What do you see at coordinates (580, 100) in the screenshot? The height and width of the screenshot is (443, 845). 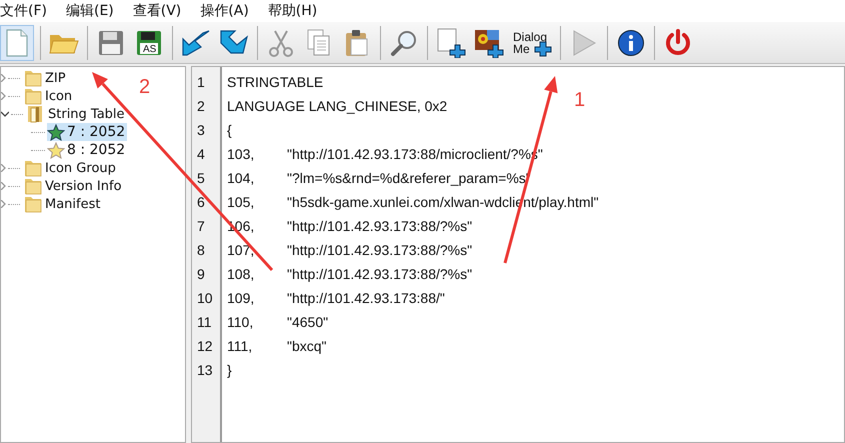 I see `annotation-number: 1` at bounding box center [580, 100].